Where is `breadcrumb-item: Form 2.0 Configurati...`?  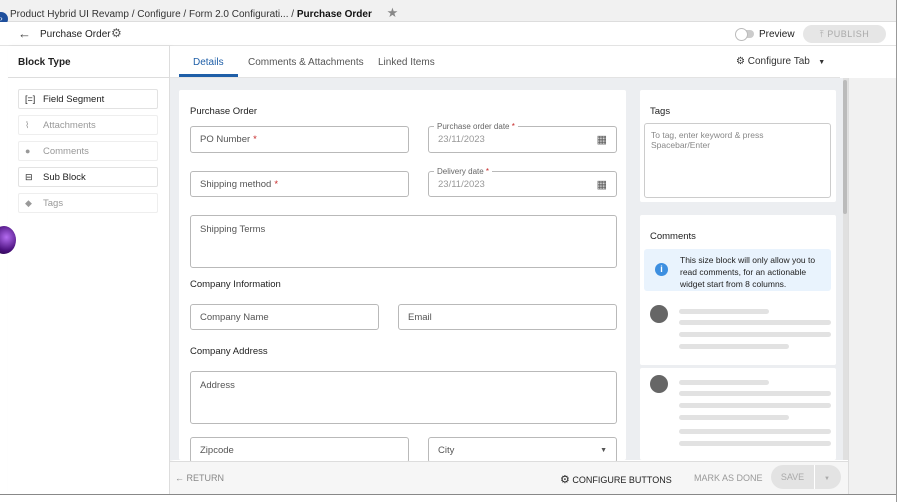 breadcrumb-item: Form 2.0 Configurati... is located at coordinates (238, 14).